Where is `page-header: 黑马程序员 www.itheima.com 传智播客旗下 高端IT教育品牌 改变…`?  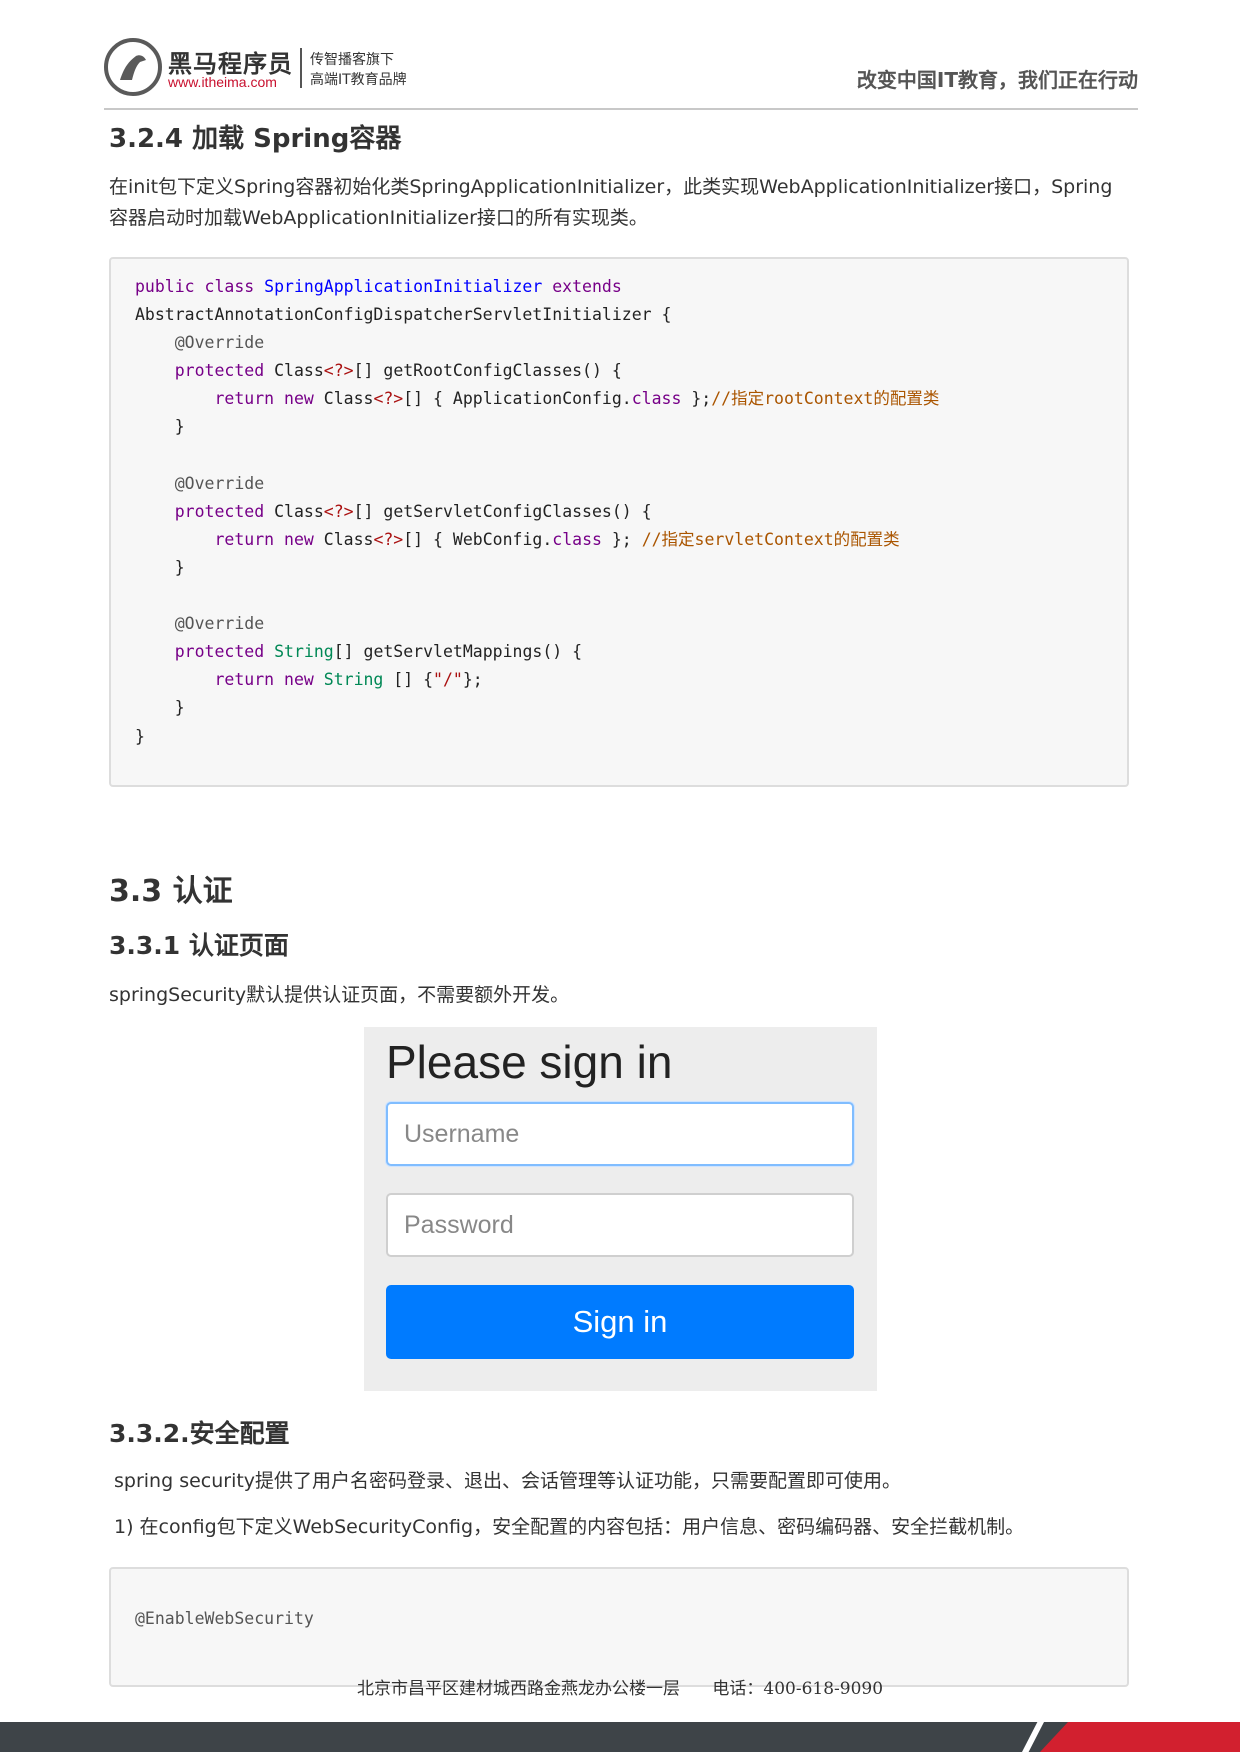 page-header: 黑马程序员 www.itheima.com 传智播客旗下 高端IT教育品牌 改变… is located at coordinates (621, 73).